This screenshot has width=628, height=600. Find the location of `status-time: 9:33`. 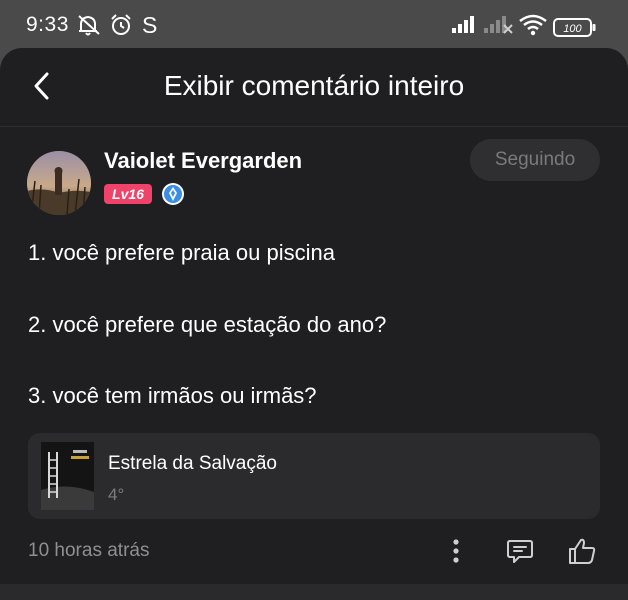

status-time: 9:33 is located at coordinates (47, 24).